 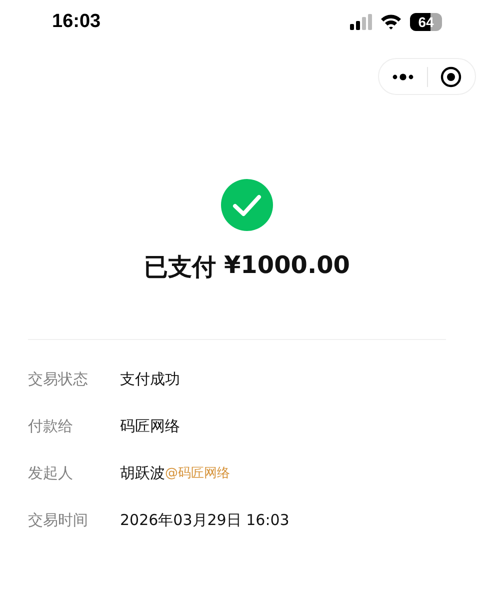 I want to click on detail-value: 胡跃波, so click(x=142, y=473).